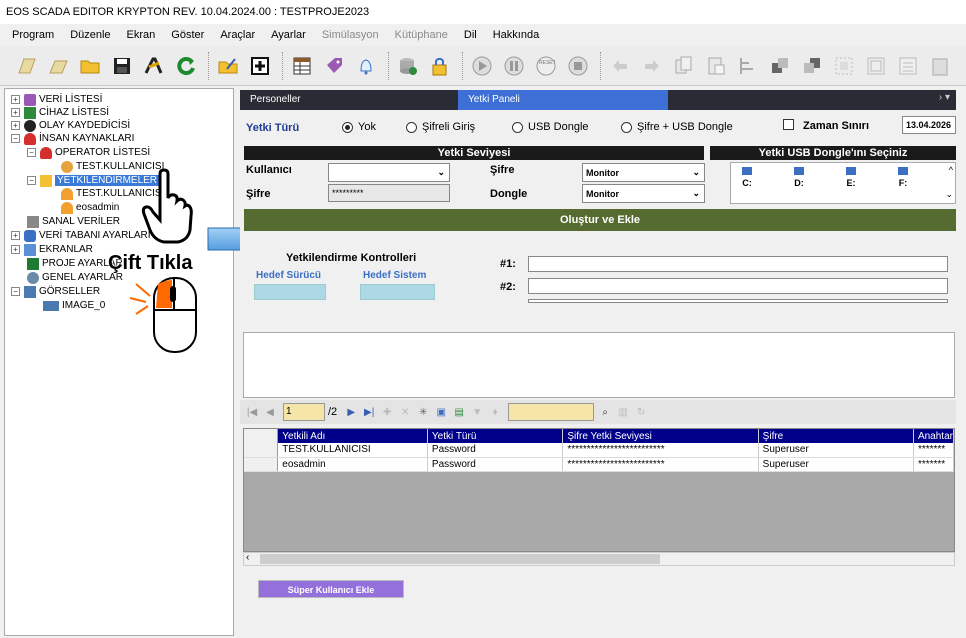 This screenshot has height=638, width=966. What do you see at coordinates (331, 589) in the screenshot?
I see `add-super-user-button: Süper Kullanıcı Ekle` at bounding box center [331, 589].